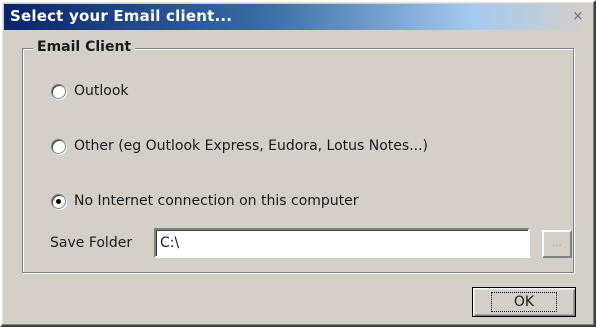  I want to click on radio-other-indicator, so click(58, 146).